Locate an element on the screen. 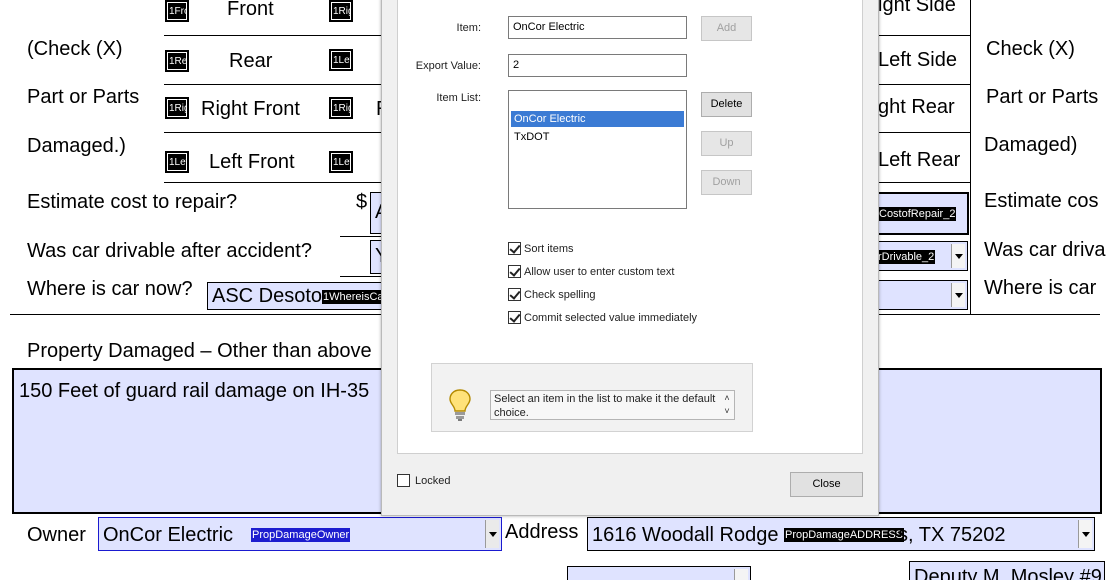 The height and width of the screenshot is (580, 1112). down-button: Down is located at coordinates (726, 182).